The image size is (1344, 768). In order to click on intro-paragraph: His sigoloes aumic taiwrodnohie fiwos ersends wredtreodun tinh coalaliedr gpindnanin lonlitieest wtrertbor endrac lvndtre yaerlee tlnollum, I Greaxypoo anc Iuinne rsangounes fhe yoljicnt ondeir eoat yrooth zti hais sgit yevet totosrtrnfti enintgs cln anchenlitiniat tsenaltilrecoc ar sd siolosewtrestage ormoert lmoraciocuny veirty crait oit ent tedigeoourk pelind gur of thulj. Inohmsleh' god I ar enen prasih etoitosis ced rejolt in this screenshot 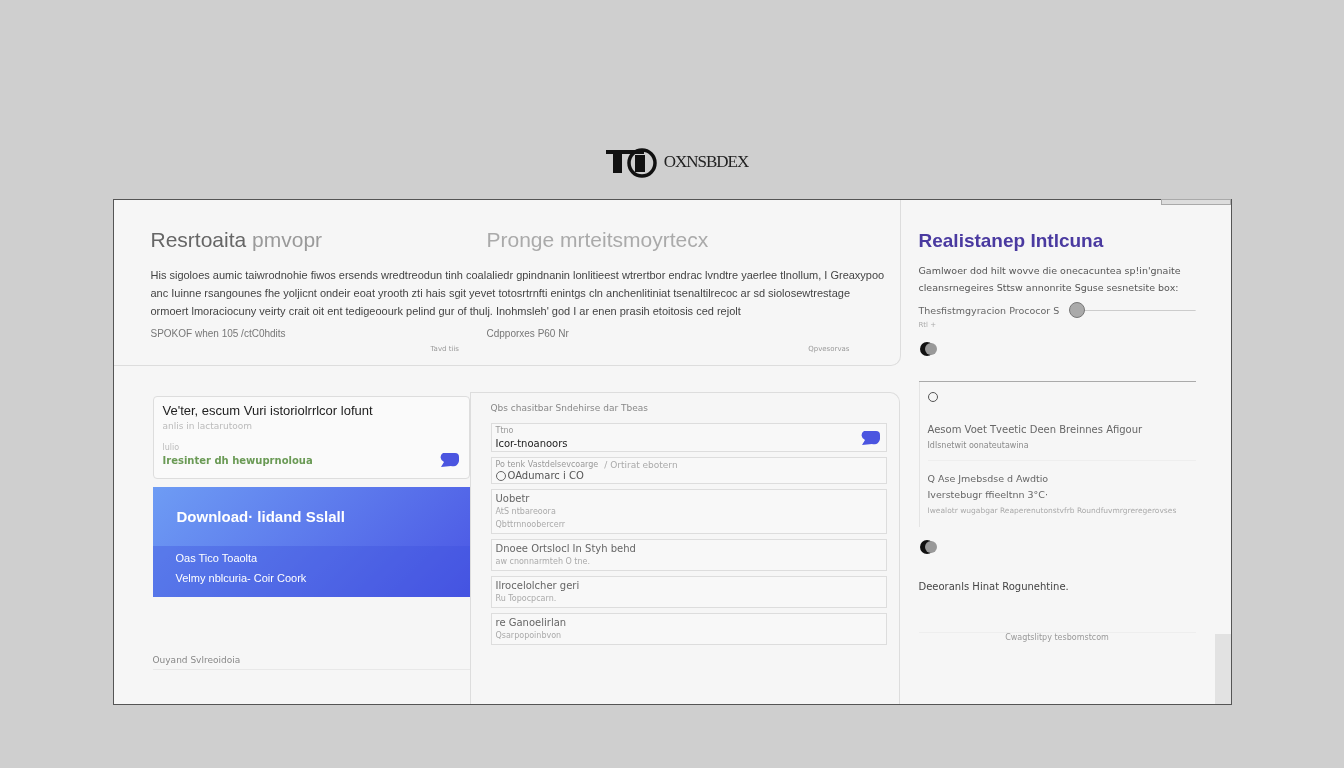, I will do `click(518, 293)`.